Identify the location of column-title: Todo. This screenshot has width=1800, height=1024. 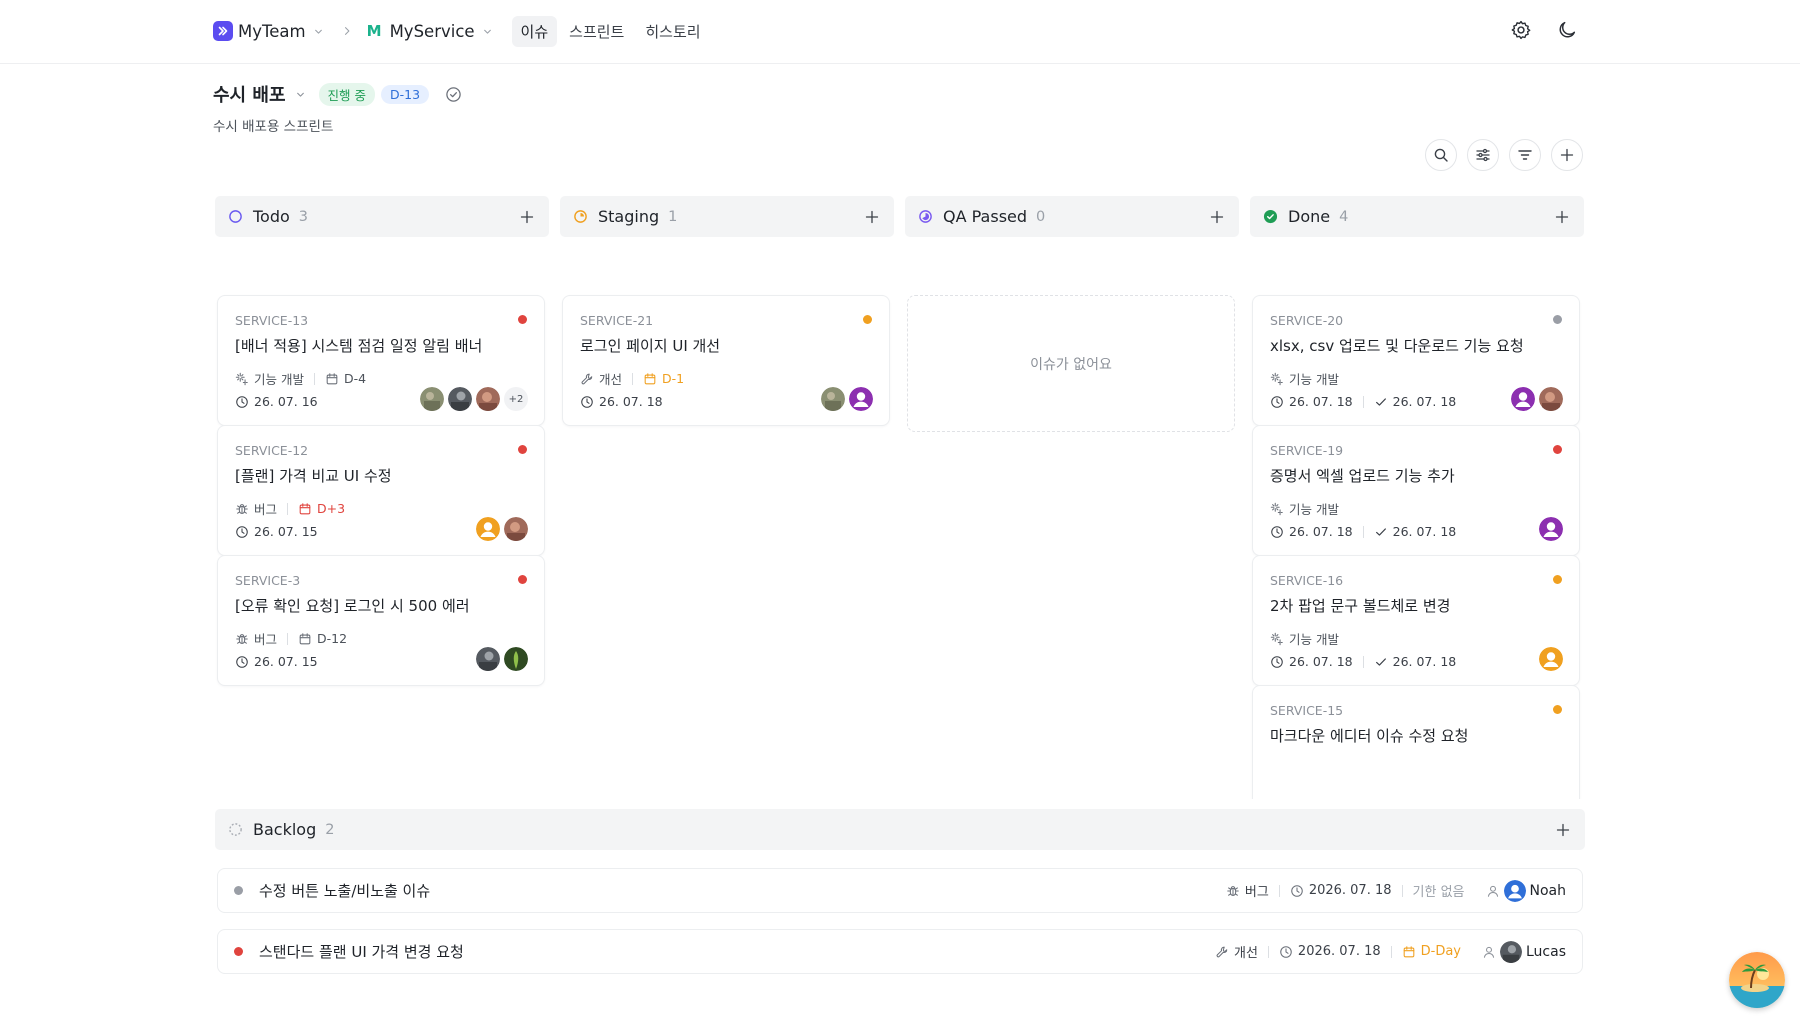
(271, 216).